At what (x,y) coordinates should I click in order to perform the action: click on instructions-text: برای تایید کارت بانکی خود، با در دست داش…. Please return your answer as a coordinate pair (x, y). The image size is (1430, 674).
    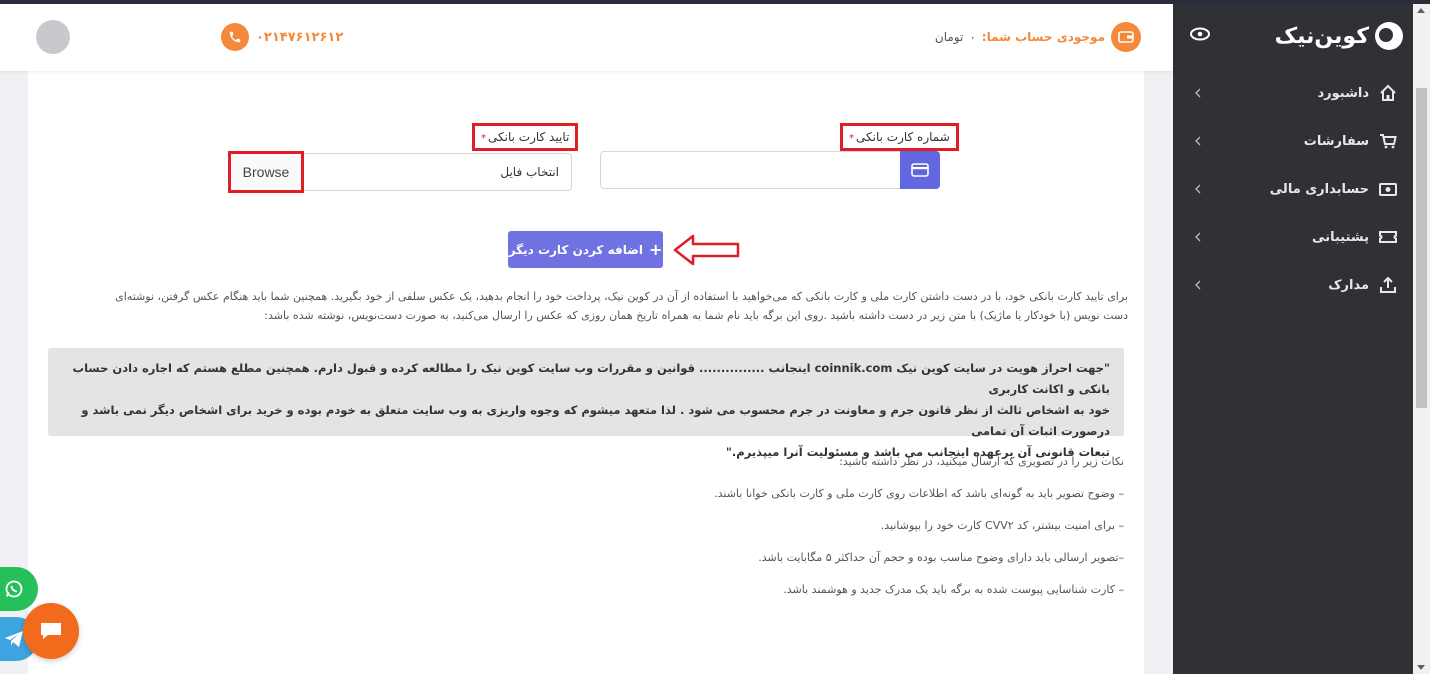
    Looking at the image, I should click on (584, 306).